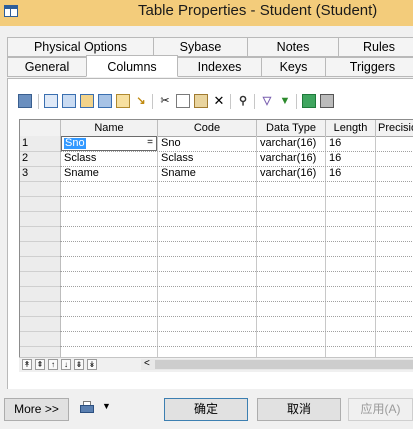 The image size is (413, 429). Describe the element at coordinates (79, 364) in the screenshot. I see `page-down-button: ⇟` at that location.